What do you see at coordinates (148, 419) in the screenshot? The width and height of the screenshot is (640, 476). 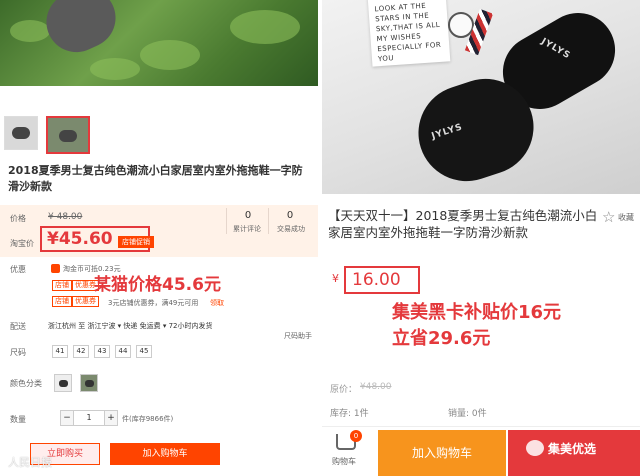 I see `stock-note: 件(库存9866件)` at bounding box center [148, 419].